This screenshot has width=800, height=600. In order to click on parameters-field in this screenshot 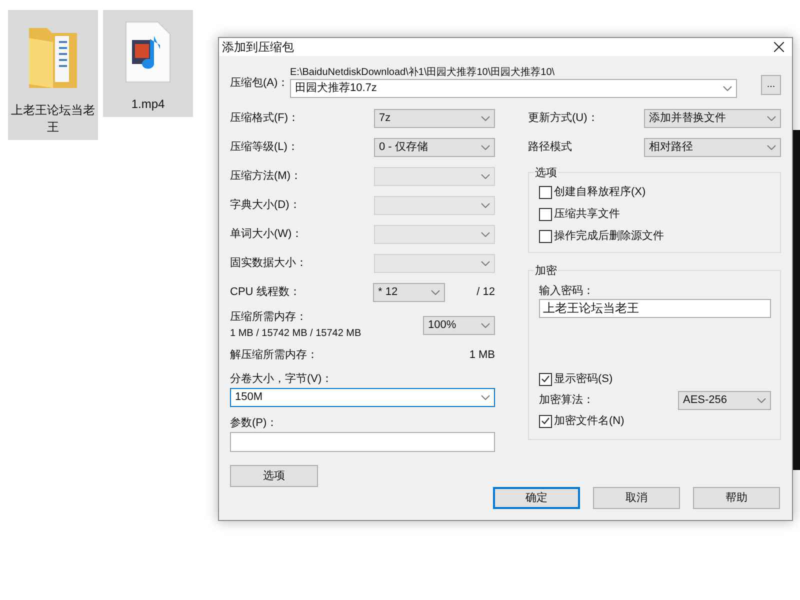, I will do `click(362, 442)`.